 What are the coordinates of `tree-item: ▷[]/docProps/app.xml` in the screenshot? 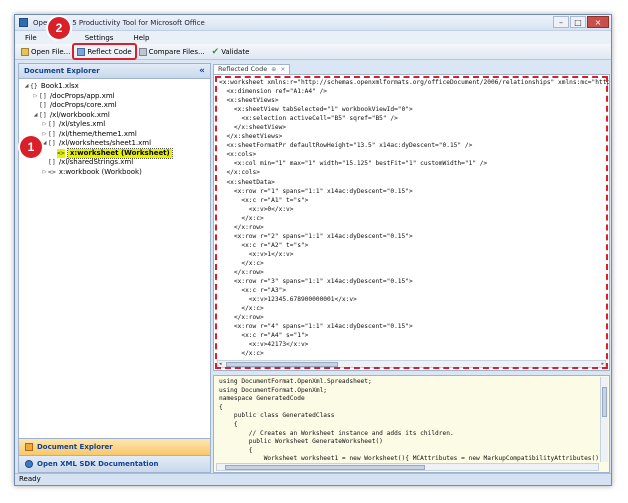 It's located at (114, 97).